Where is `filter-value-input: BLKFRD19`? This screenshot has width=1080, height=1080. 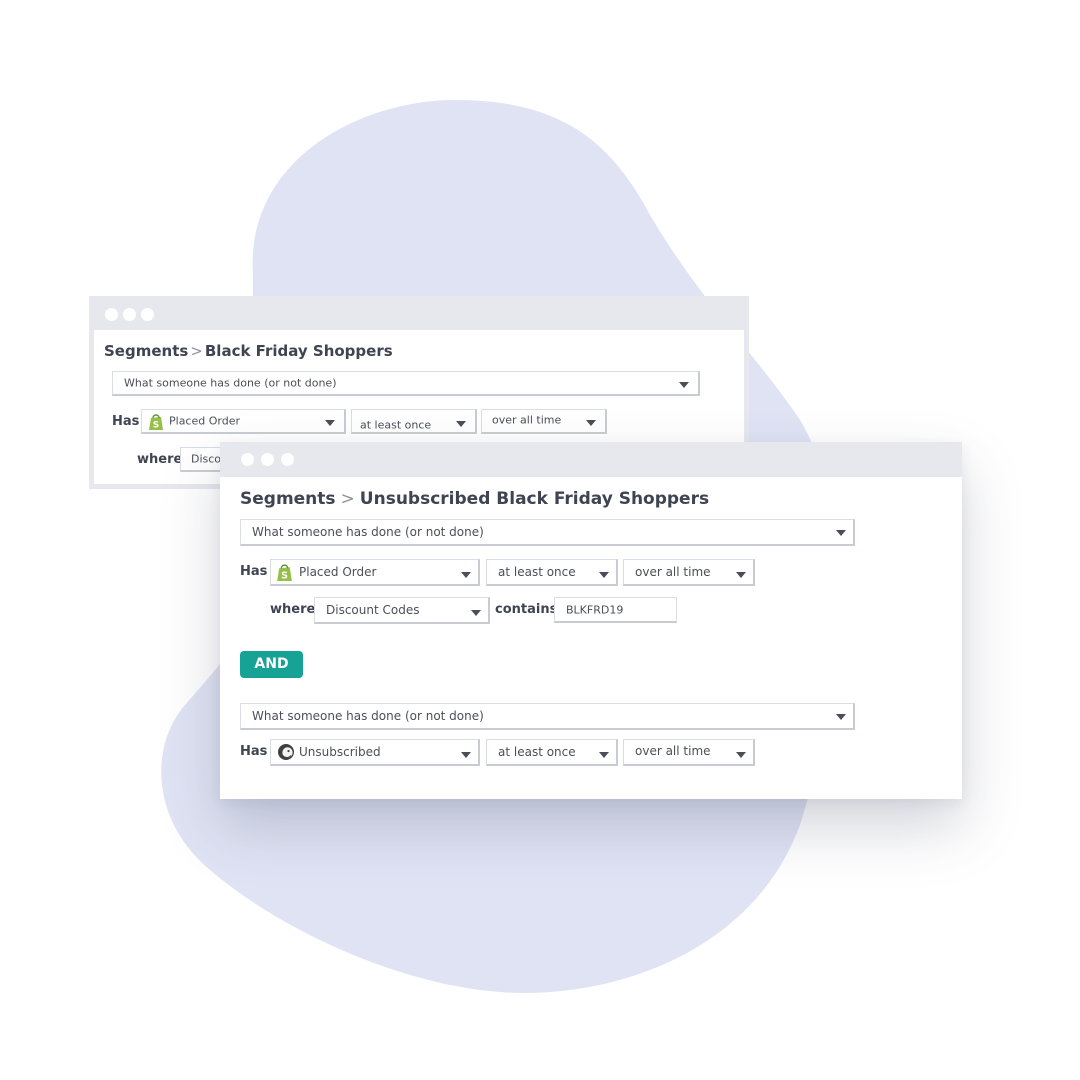
filter-value-input: BLKFRD19 is located at coordinates (615, 610).